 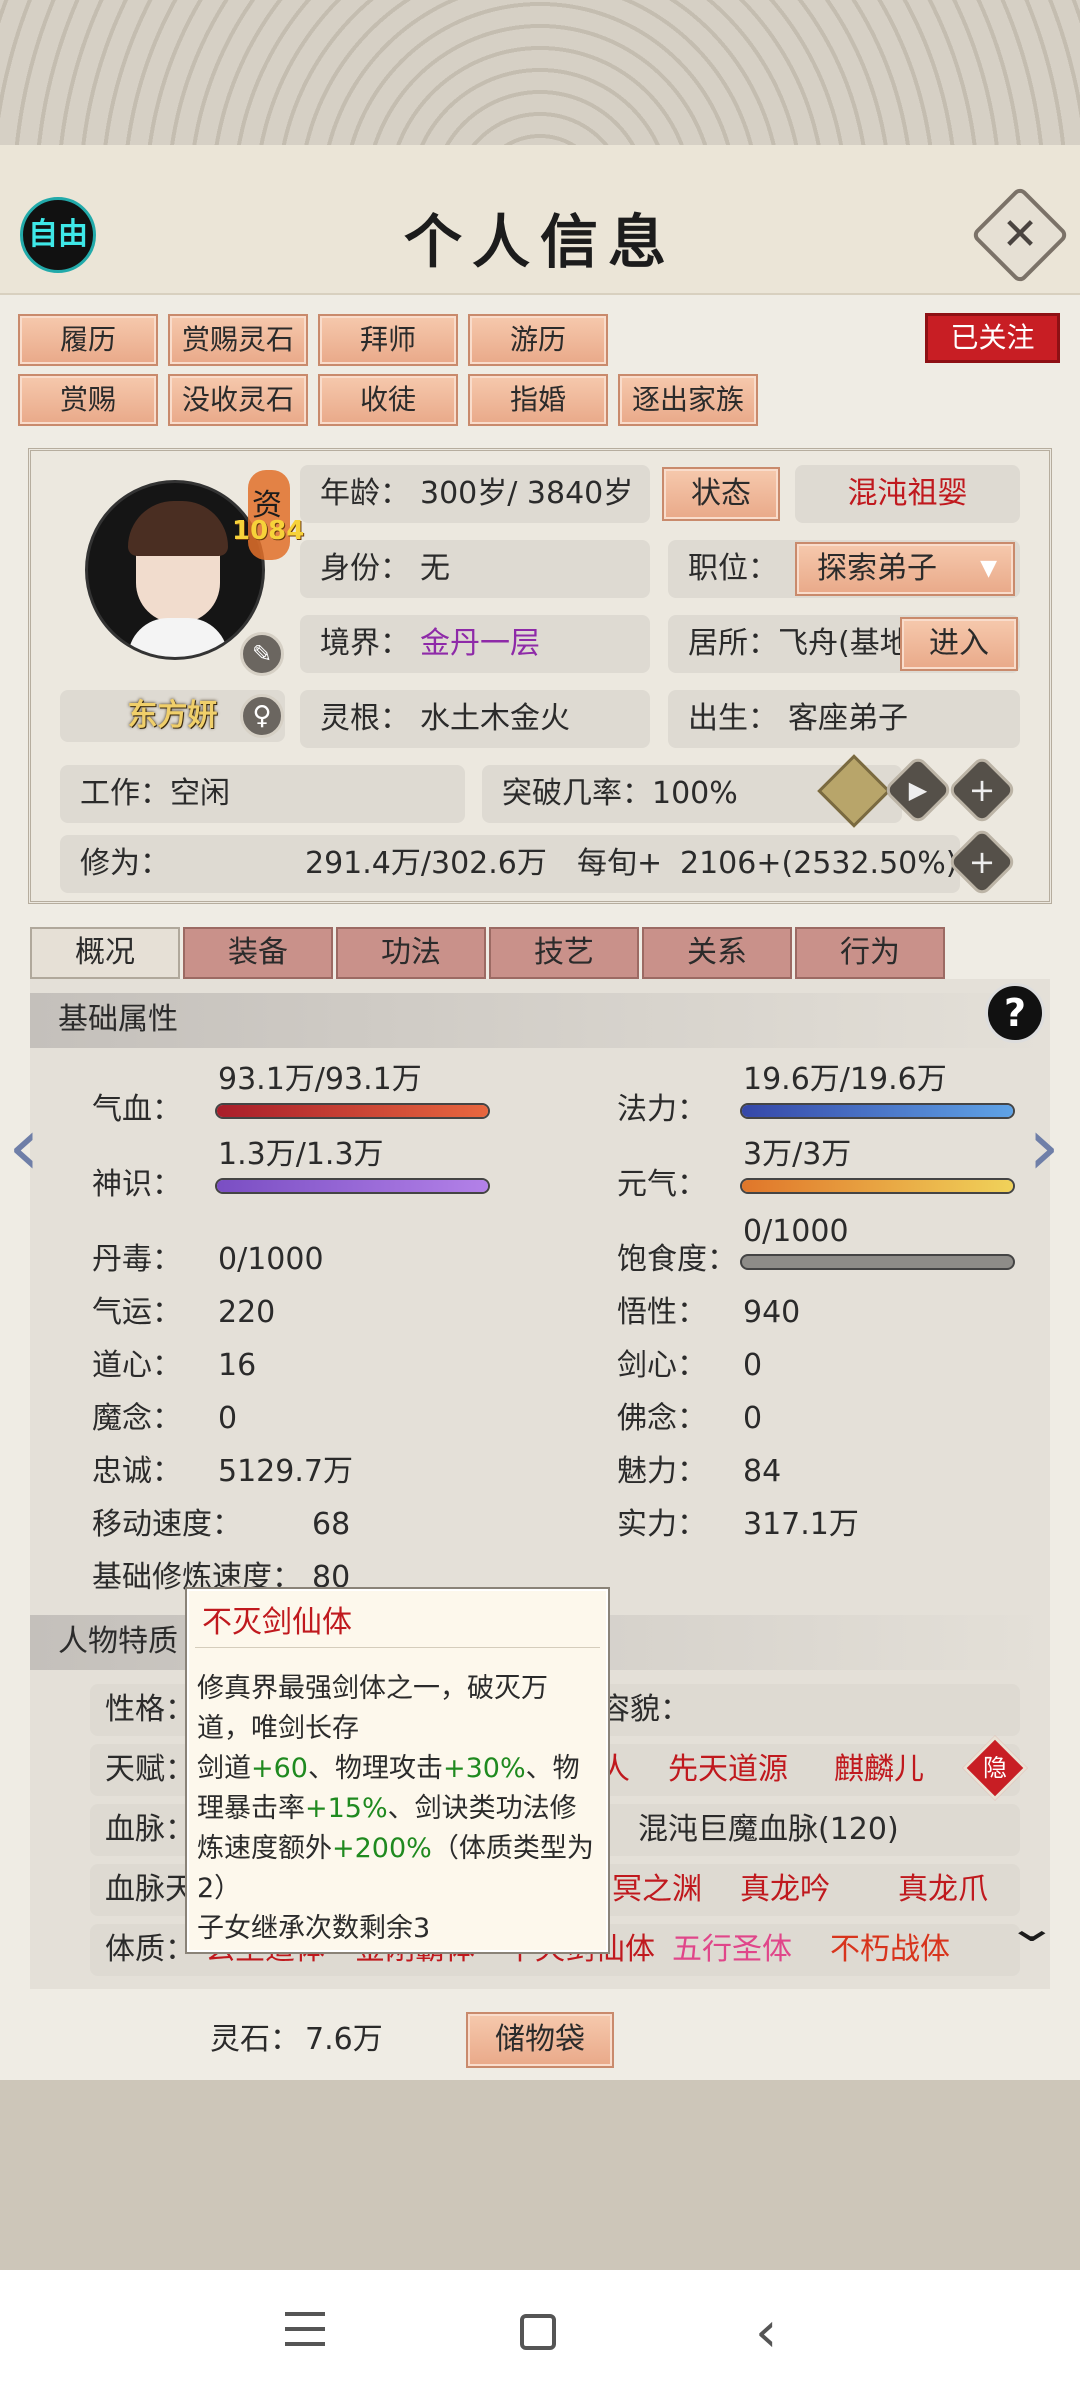 I want to click on spirit-root-field: 灵根： 水土木金火, so click(x=475, y=719).